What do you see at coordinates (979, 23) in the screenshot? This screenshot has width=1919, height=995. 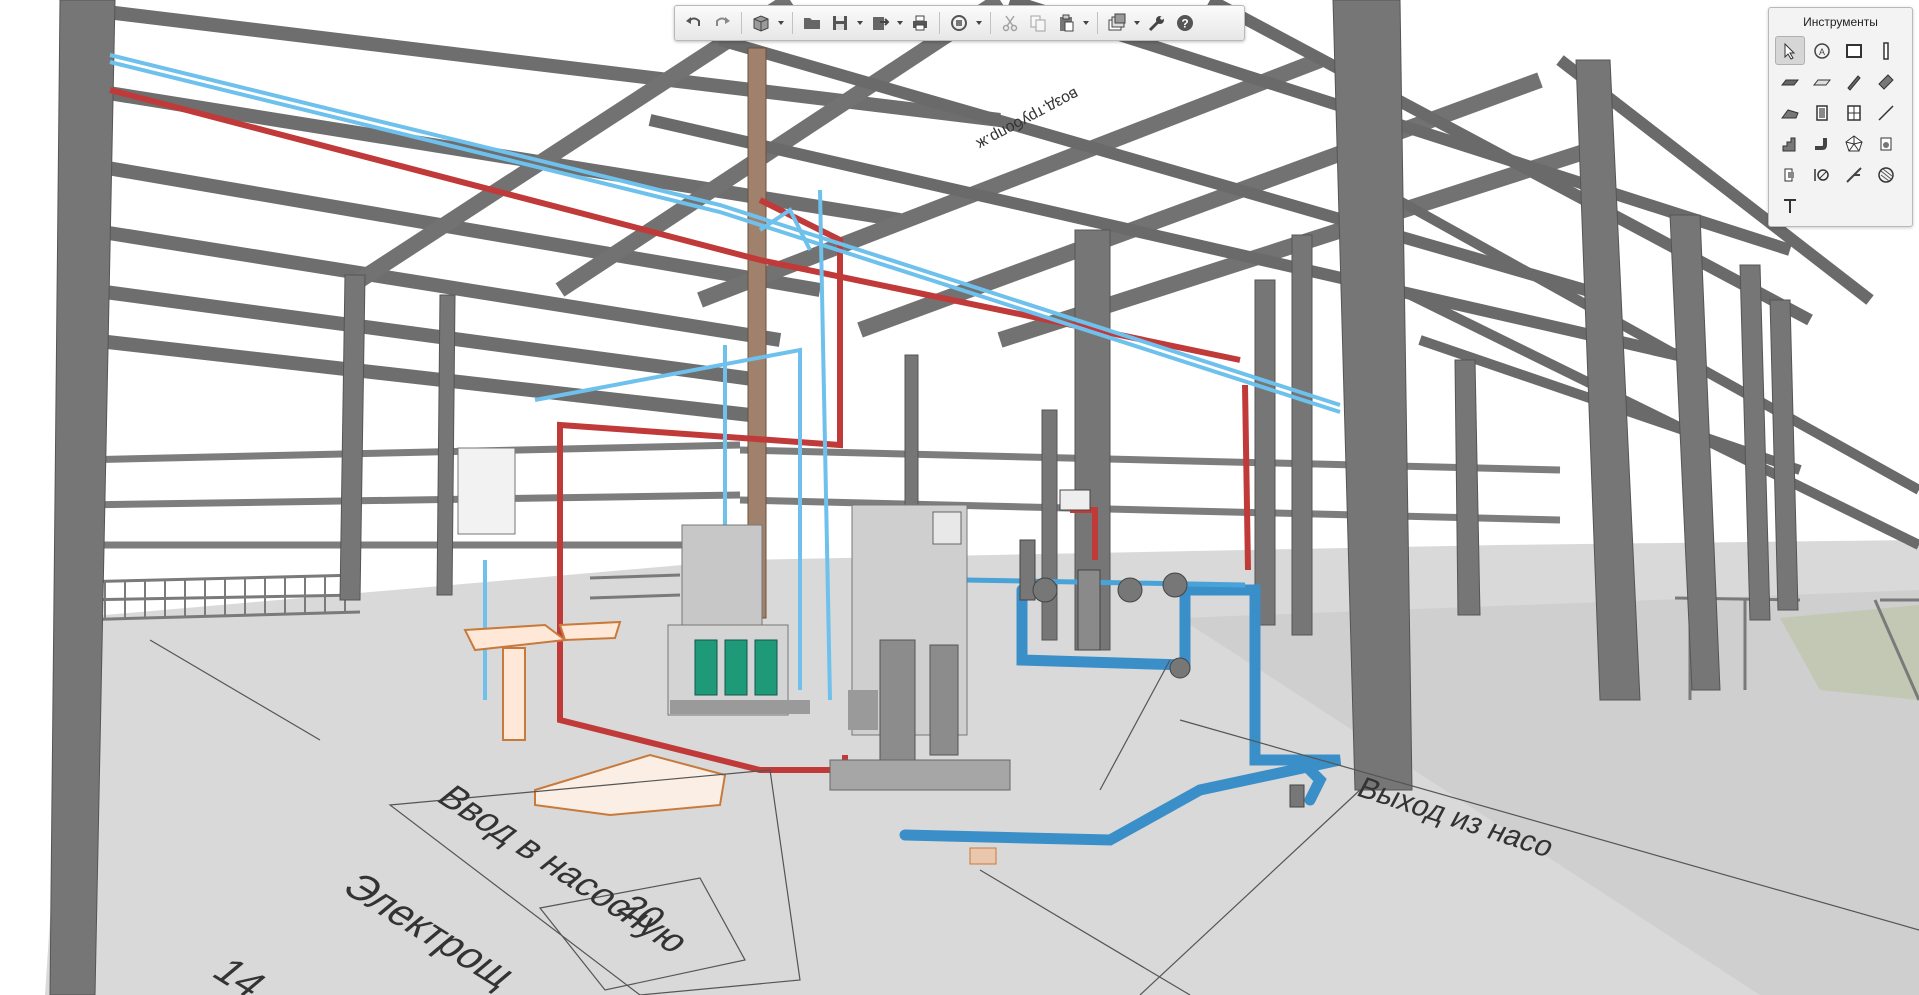 I see `orbit-dropdown` at bounding box center [979, 23].